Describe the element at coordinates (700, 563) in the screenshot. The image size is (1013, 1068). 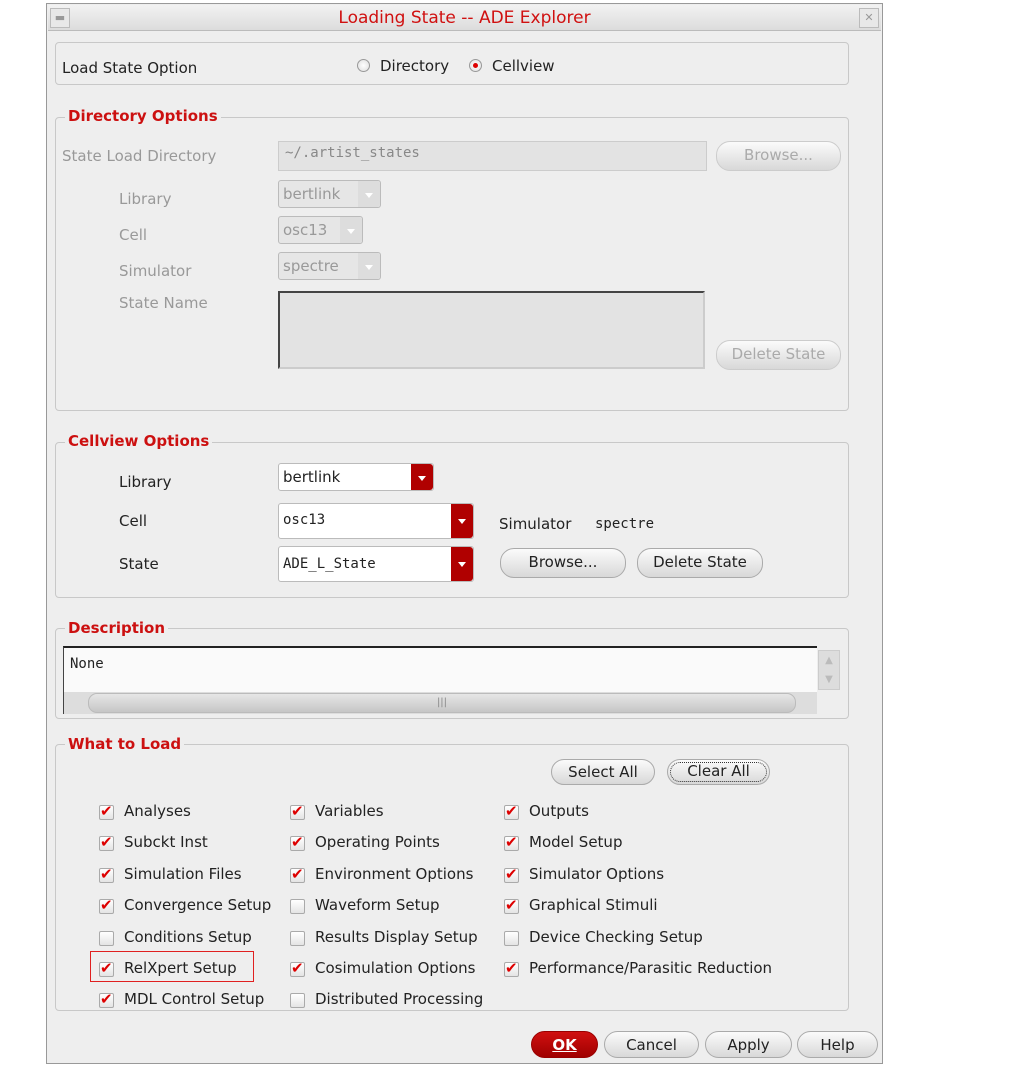
I see `cv-delete-state-button: Delete State` at that location.